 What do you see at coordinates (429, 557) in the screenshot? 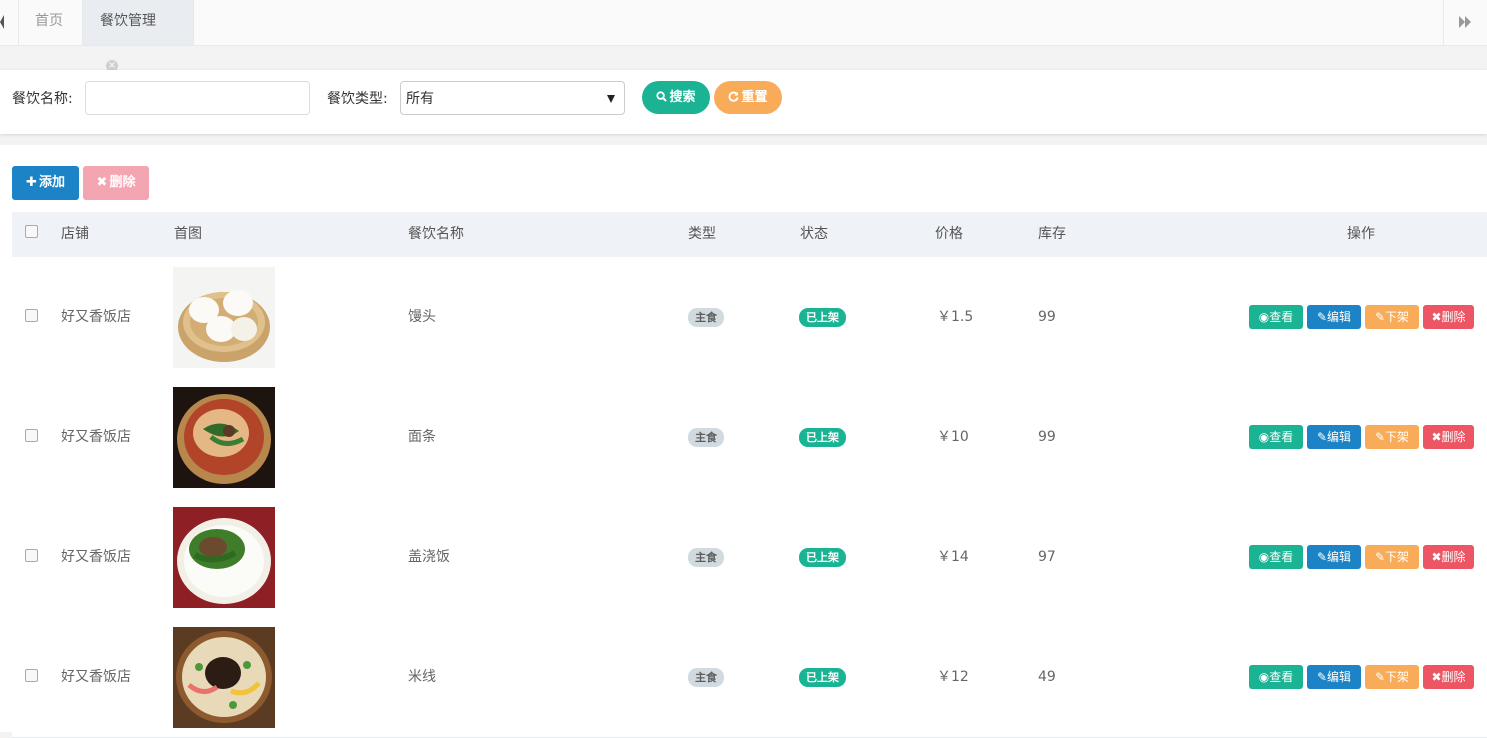
I see `food-name-cell: 盖浇饭` at bounding box center [429, 557].